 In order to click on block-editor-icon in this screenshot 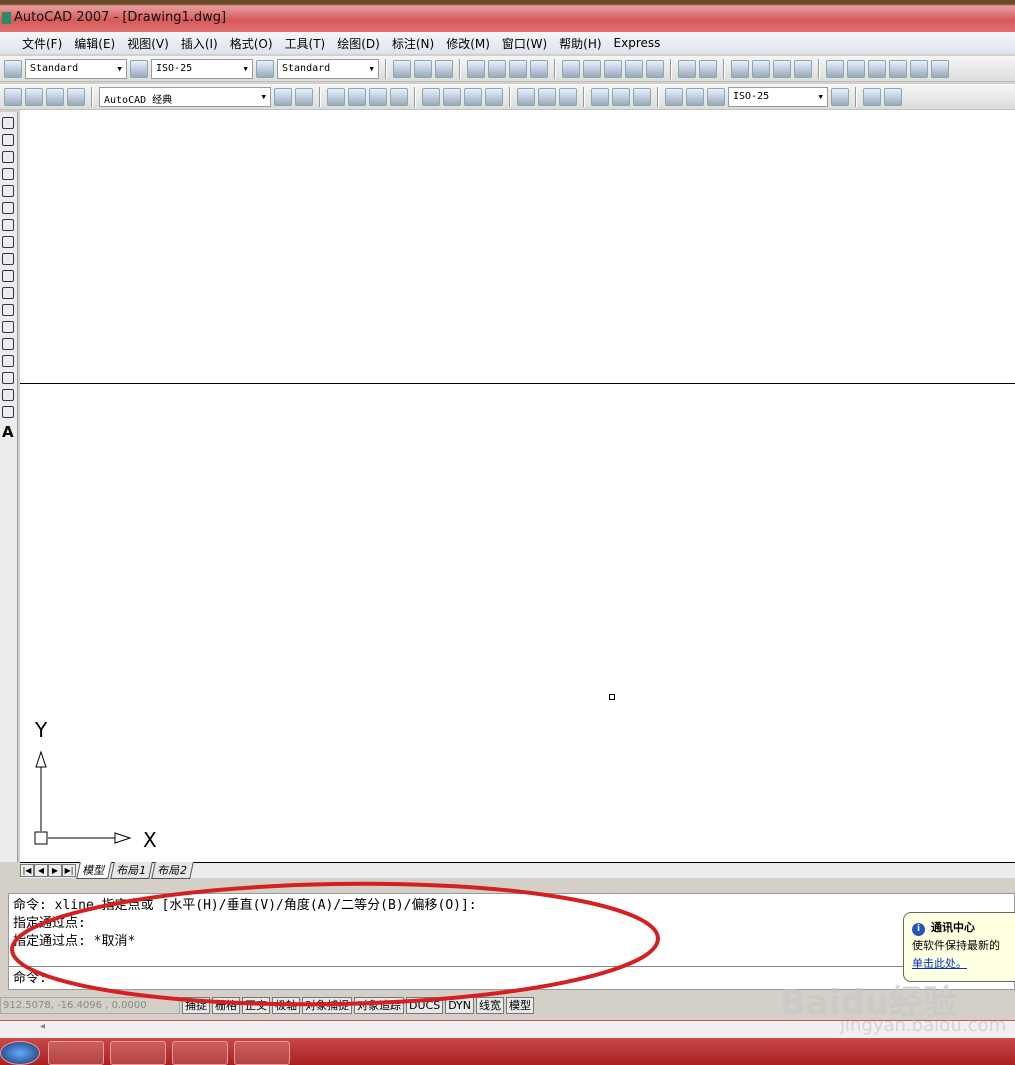, I will do `click(655, 68)`.